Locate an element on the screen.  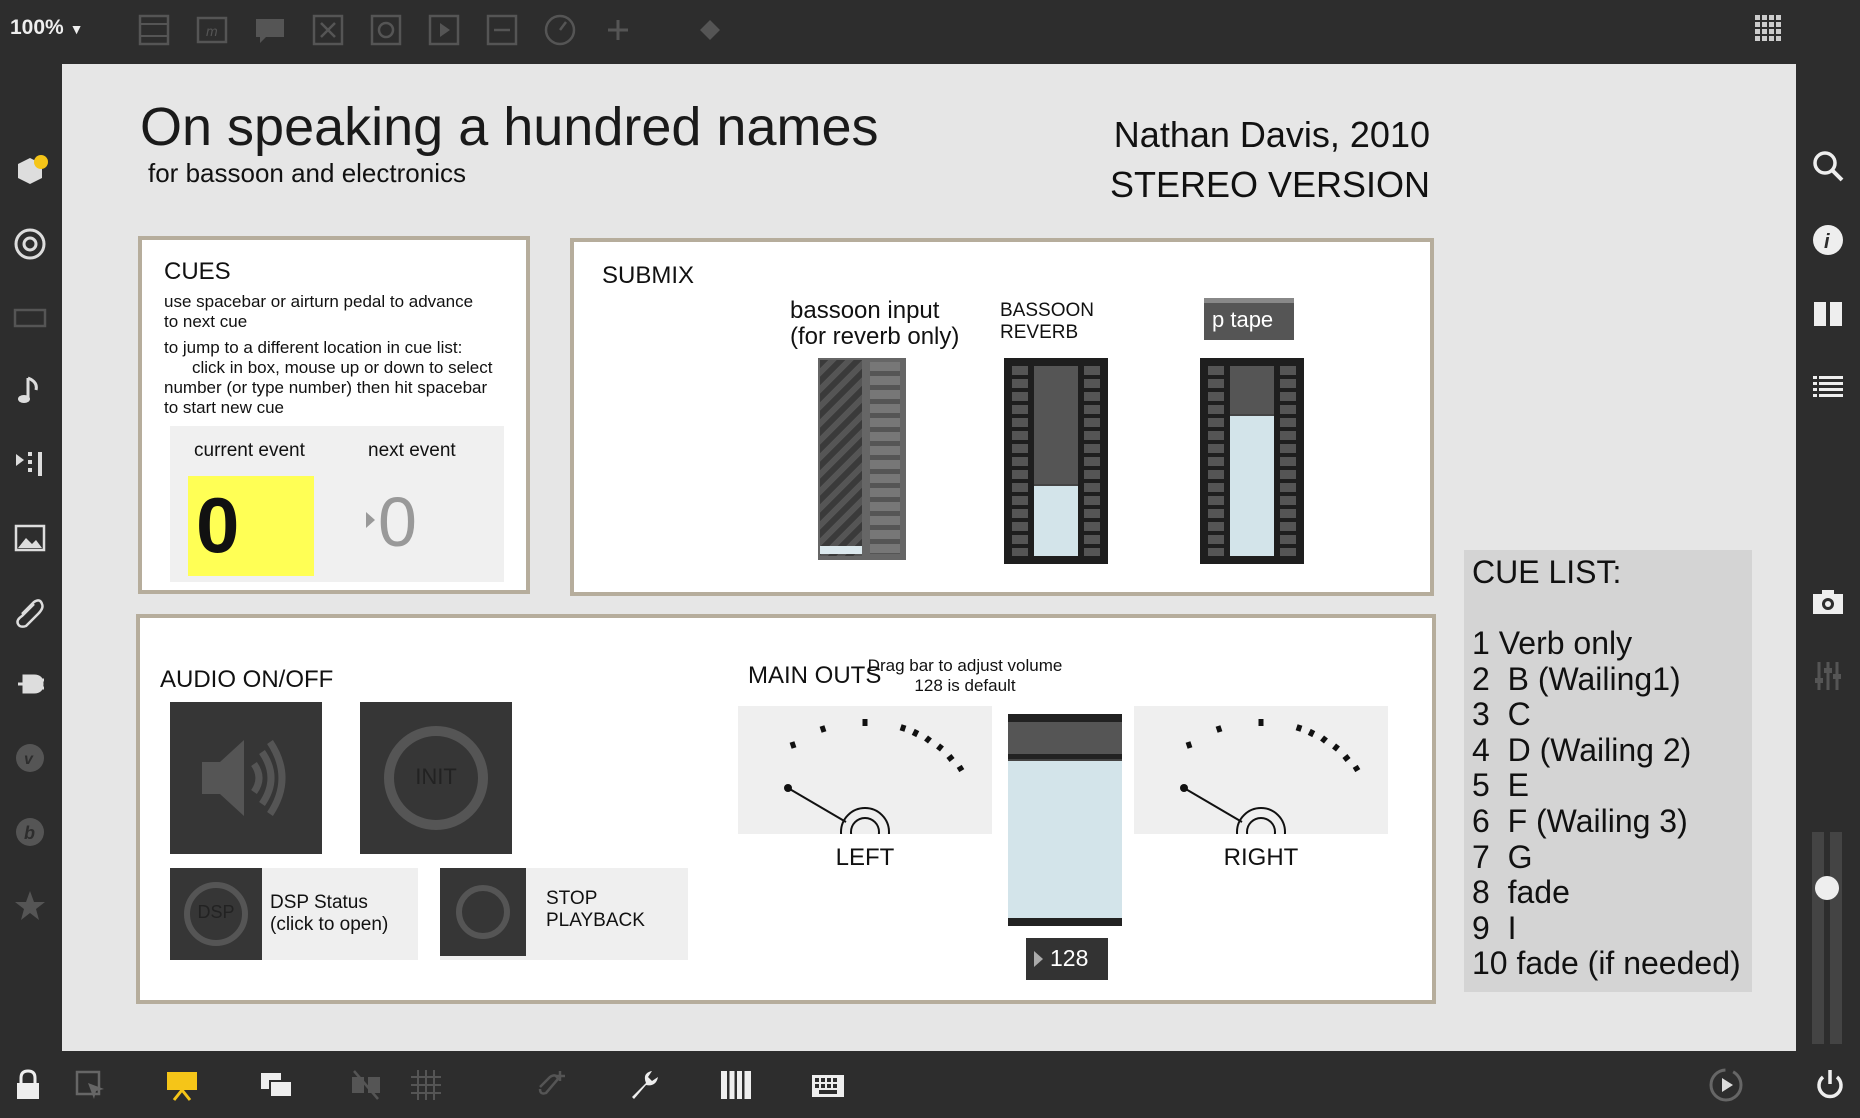
tape-led-left is located at coordinates (1216, 461).